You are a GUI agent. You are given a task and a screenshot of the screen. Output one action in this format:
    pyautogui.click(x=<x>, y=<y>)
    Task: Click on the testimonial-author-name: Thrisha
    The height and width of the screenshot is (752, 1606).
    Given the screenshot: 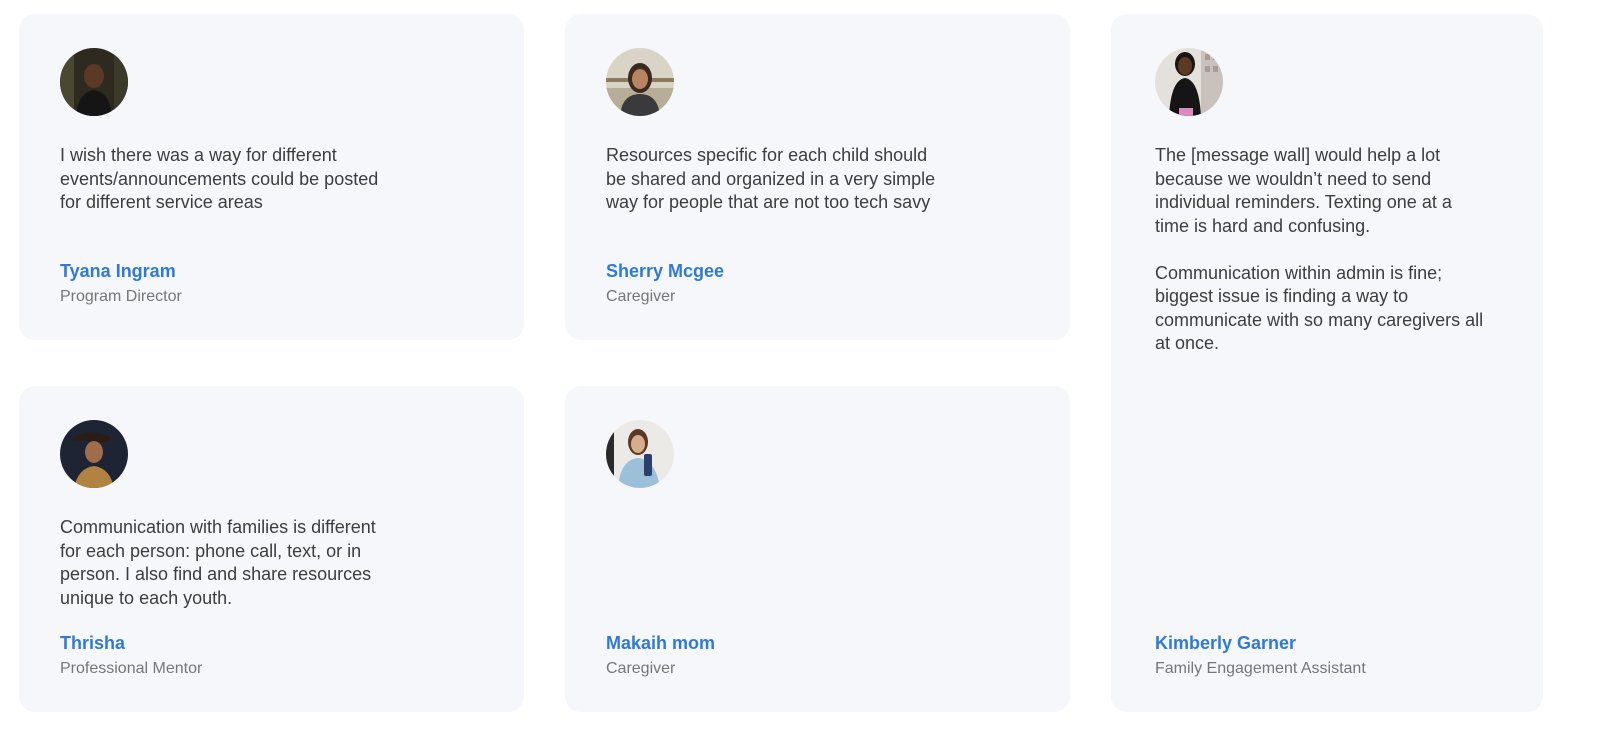 What is the action you would take?
    pyautogui.click(x=93, y=643)
    